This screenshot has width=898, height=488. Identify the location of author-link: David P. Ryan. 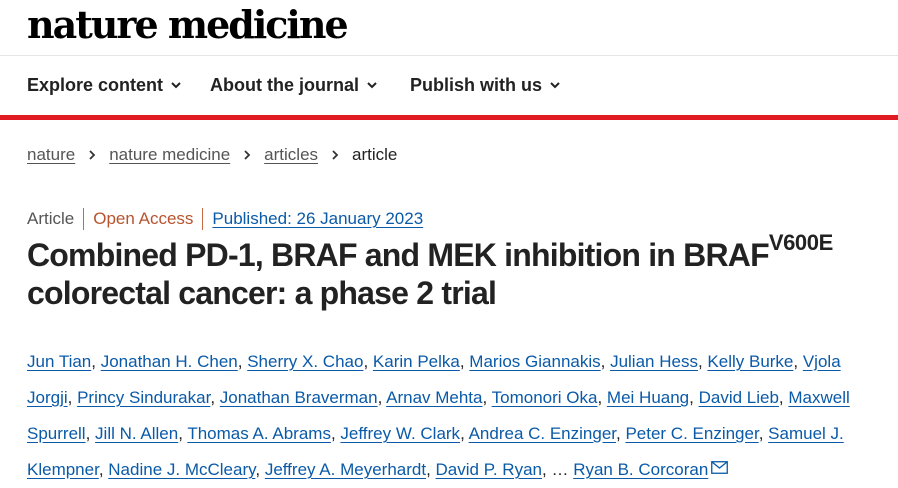
(489, 469).